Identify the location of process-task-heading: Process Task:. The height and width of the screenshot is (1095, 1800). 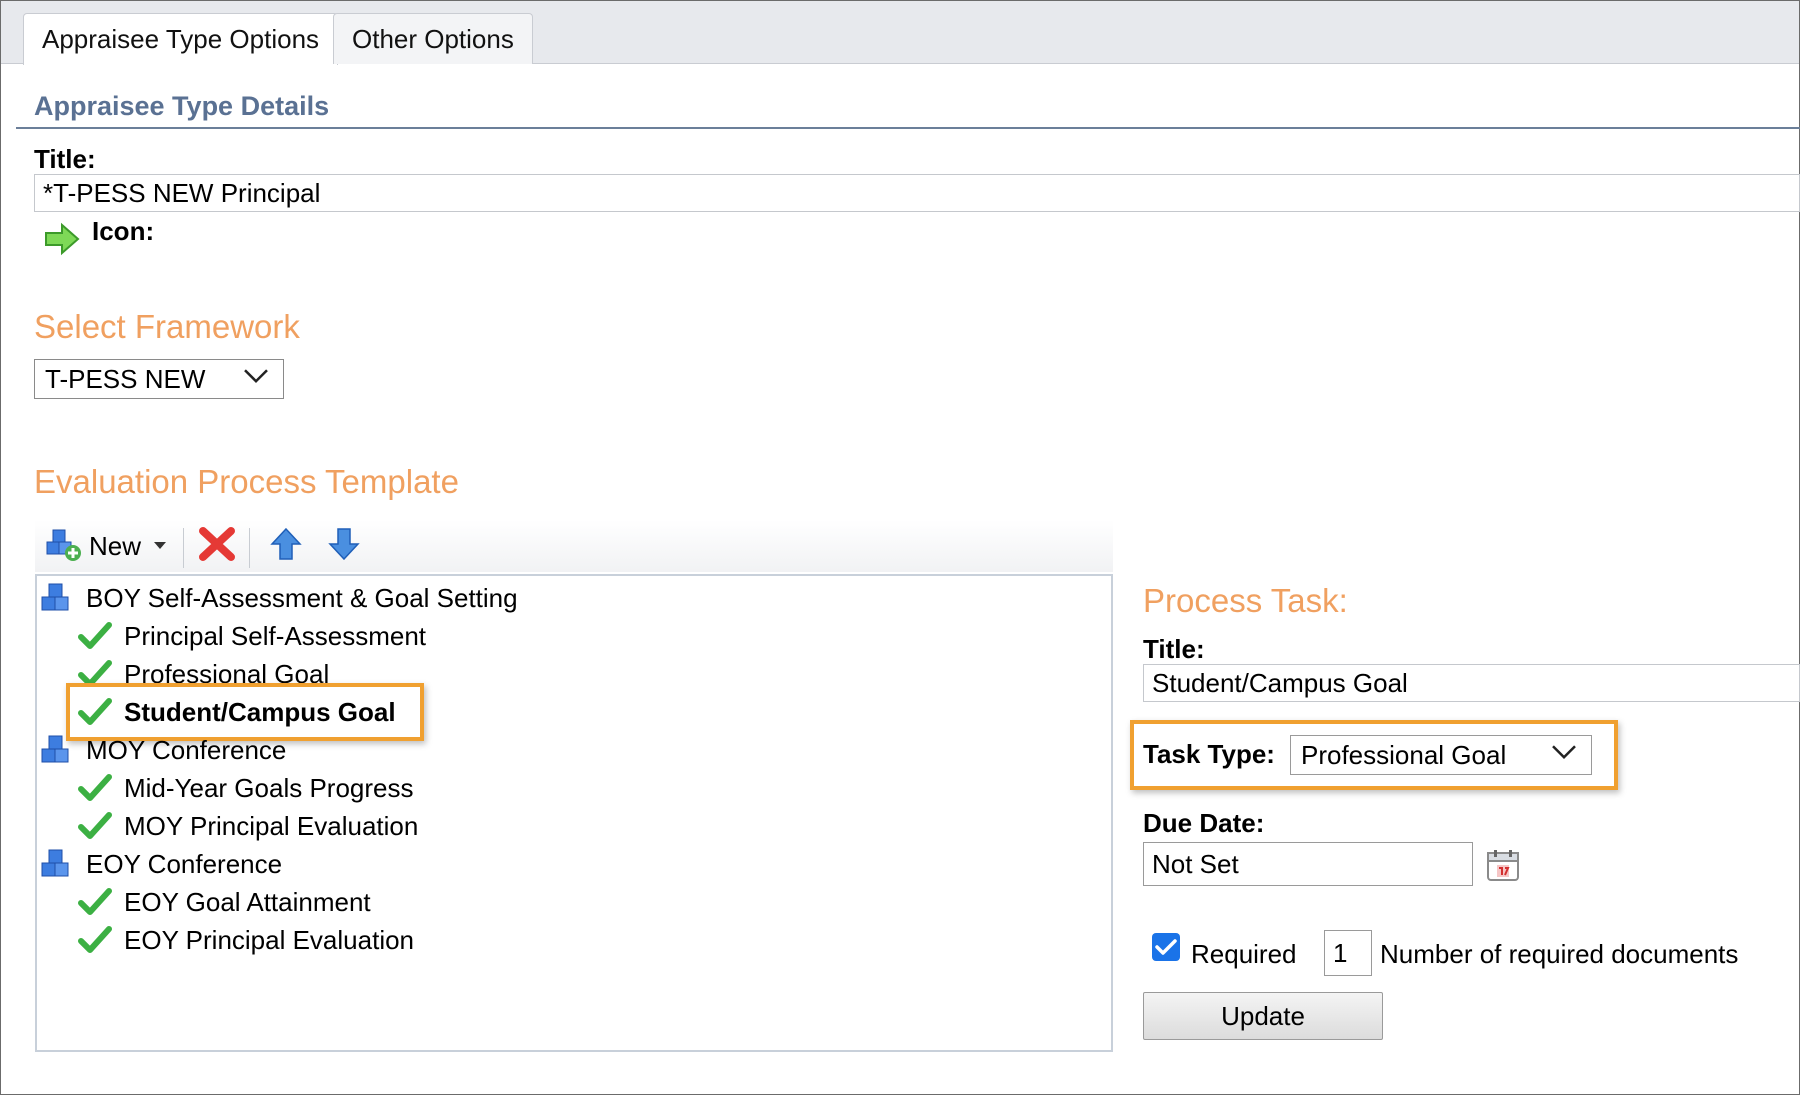
(1245, 600).